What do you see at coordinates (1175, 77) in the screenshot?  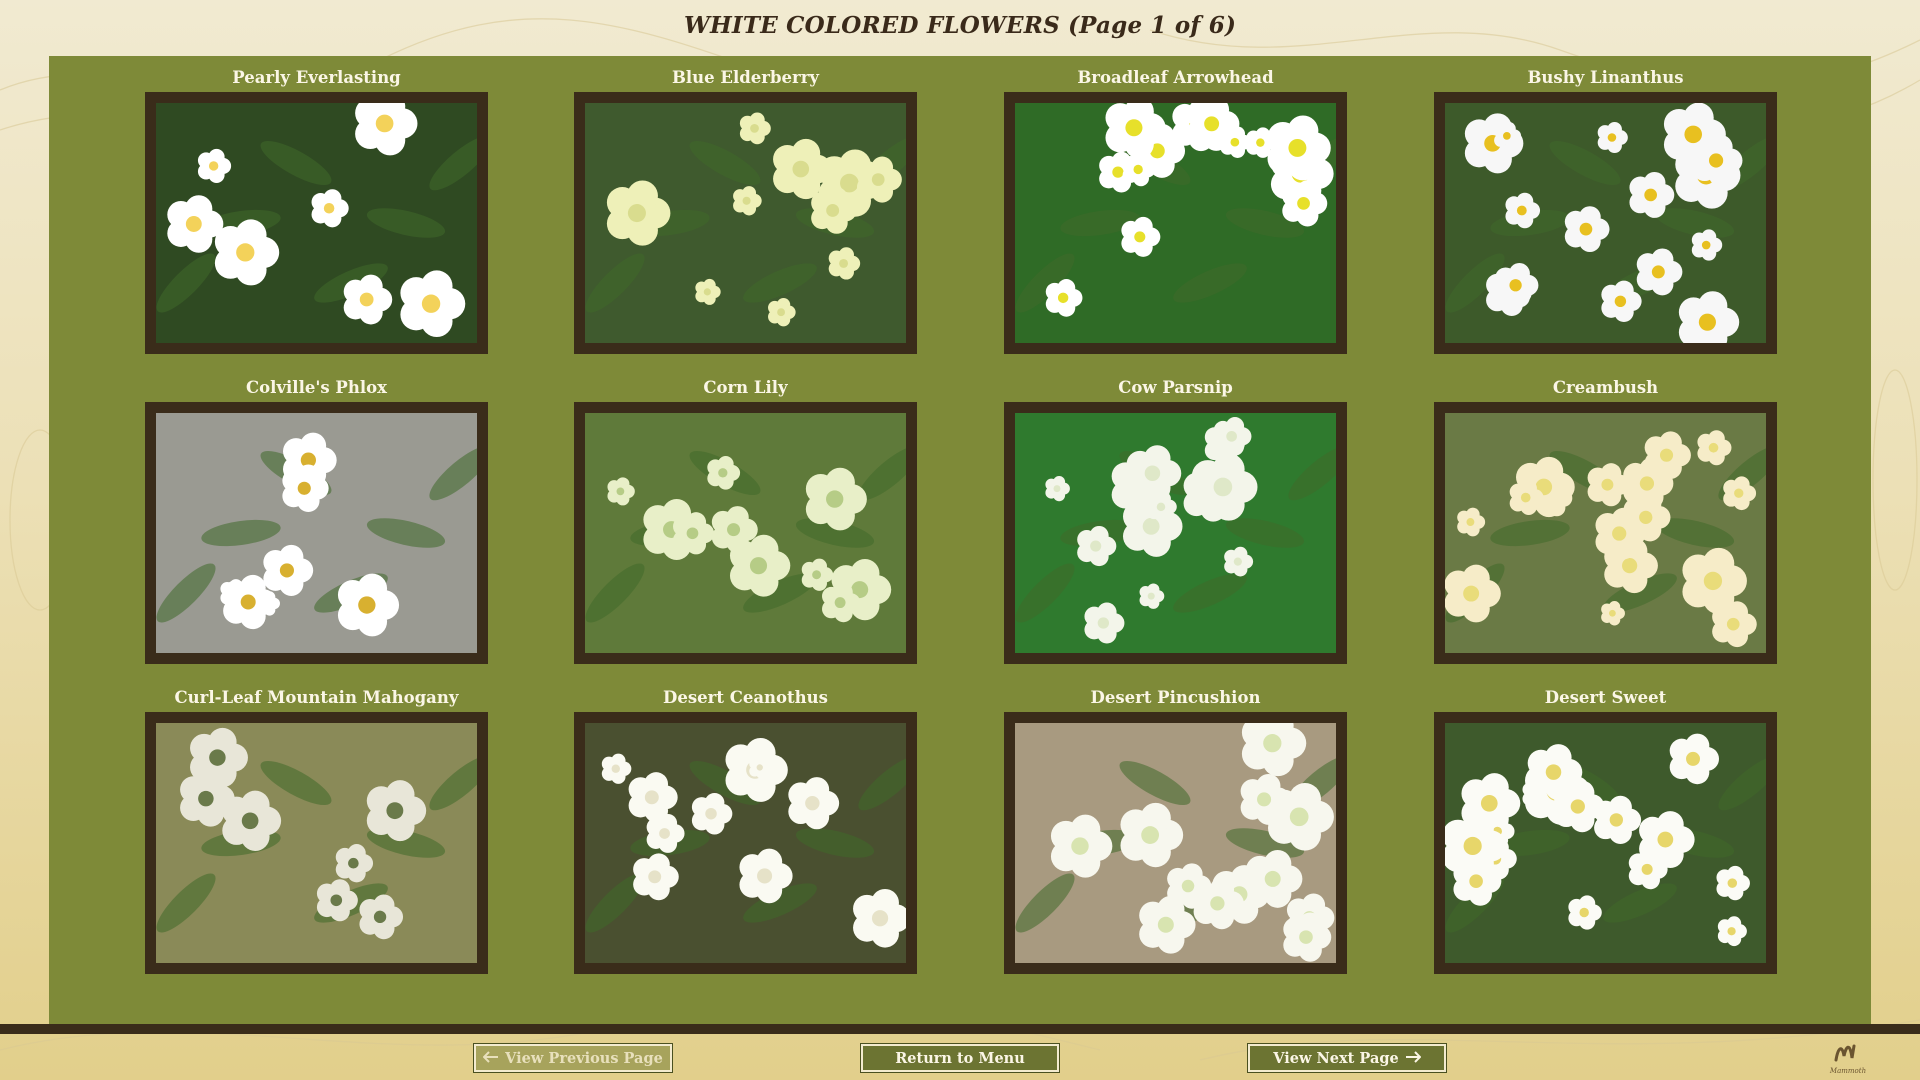 I see `flower-name: Broadleaf Arrowhead` at bounding box center [1175, 77].